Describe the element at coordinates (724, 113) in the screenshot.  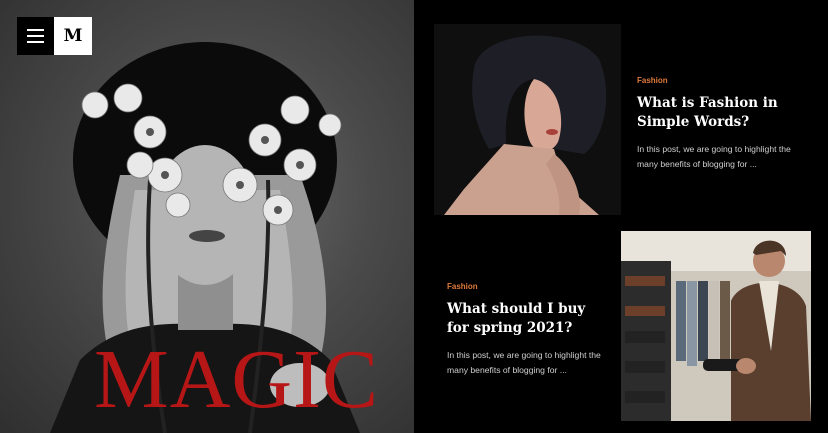
I see `post-title: What is Fashion in Simple Words?` at that location.